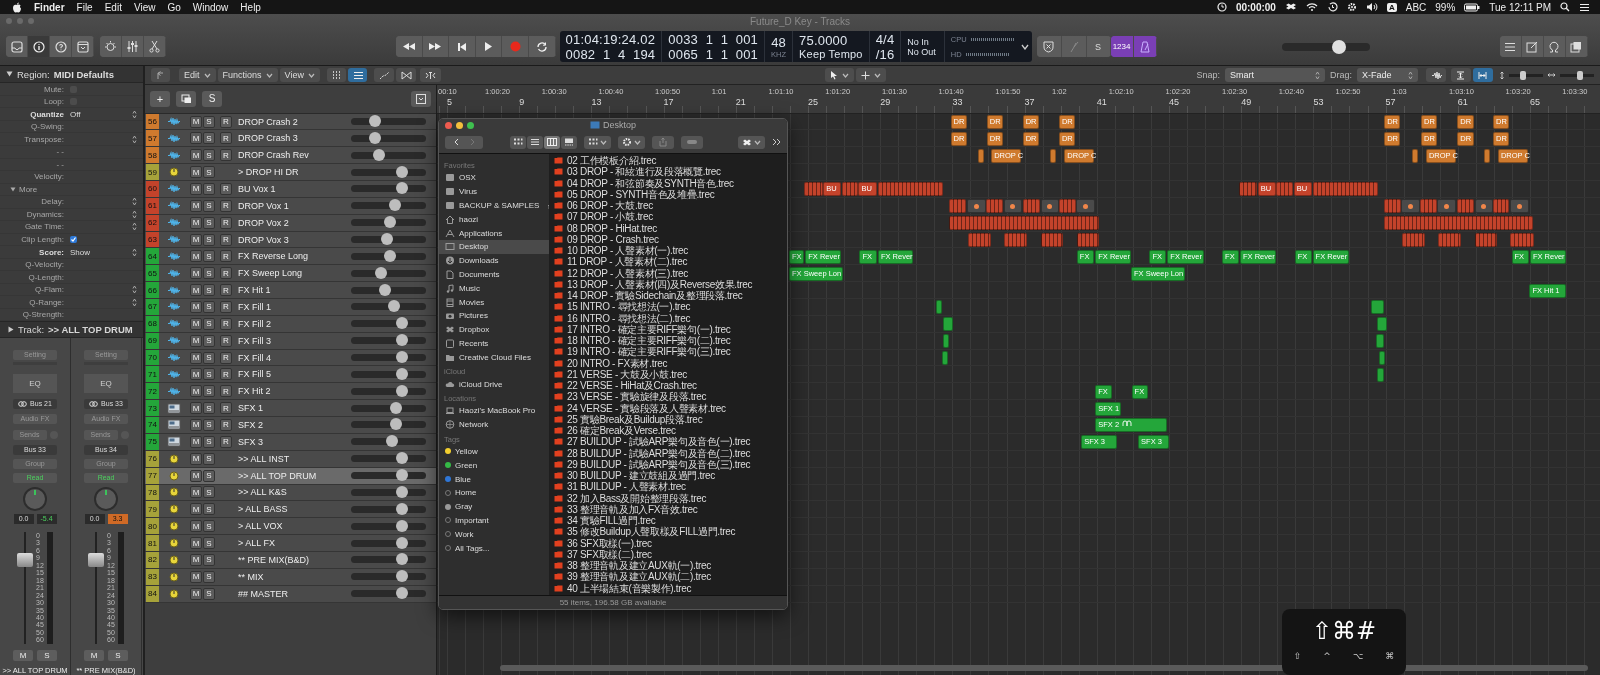  Describe the element at coordinates (494, 315) in the screenshot. I see `sidebar-item: Pictures` at that location.